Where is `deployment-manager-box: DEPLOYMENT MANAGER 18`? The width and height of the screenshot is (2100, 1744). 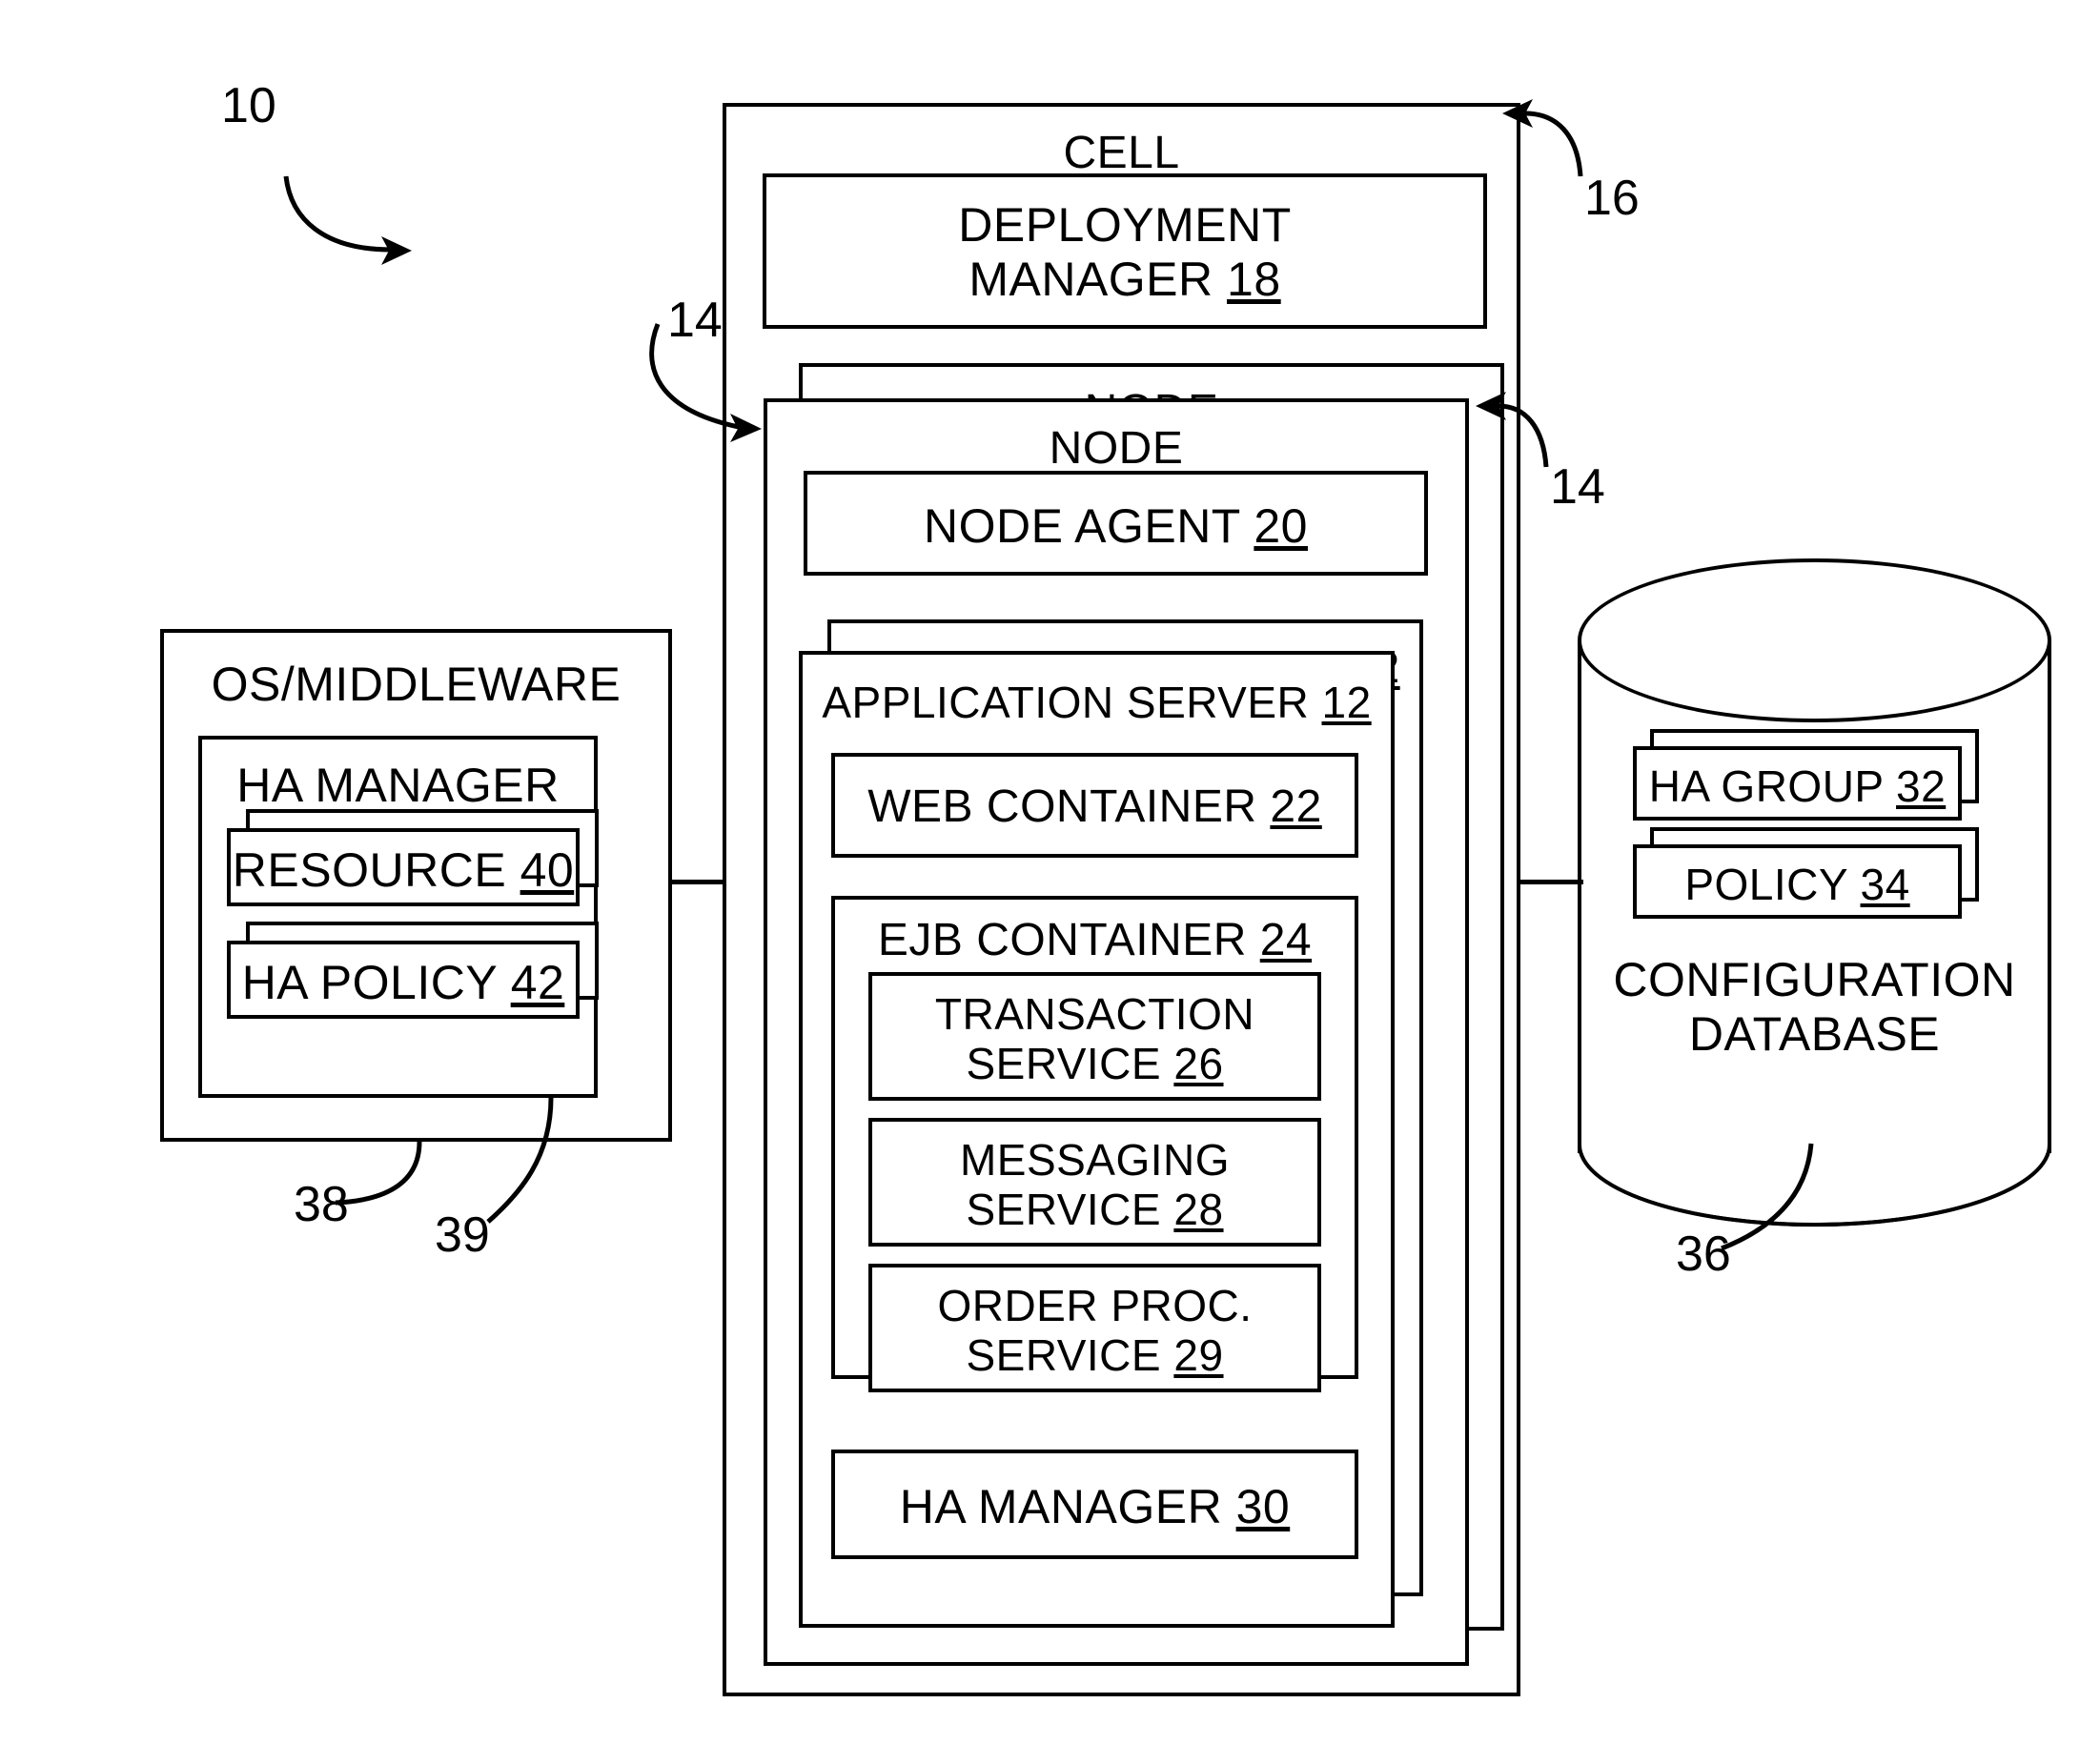
deployment-manager-box: DEPLOYMENT MANAGER 18 is located at coordinates (1125, 251).